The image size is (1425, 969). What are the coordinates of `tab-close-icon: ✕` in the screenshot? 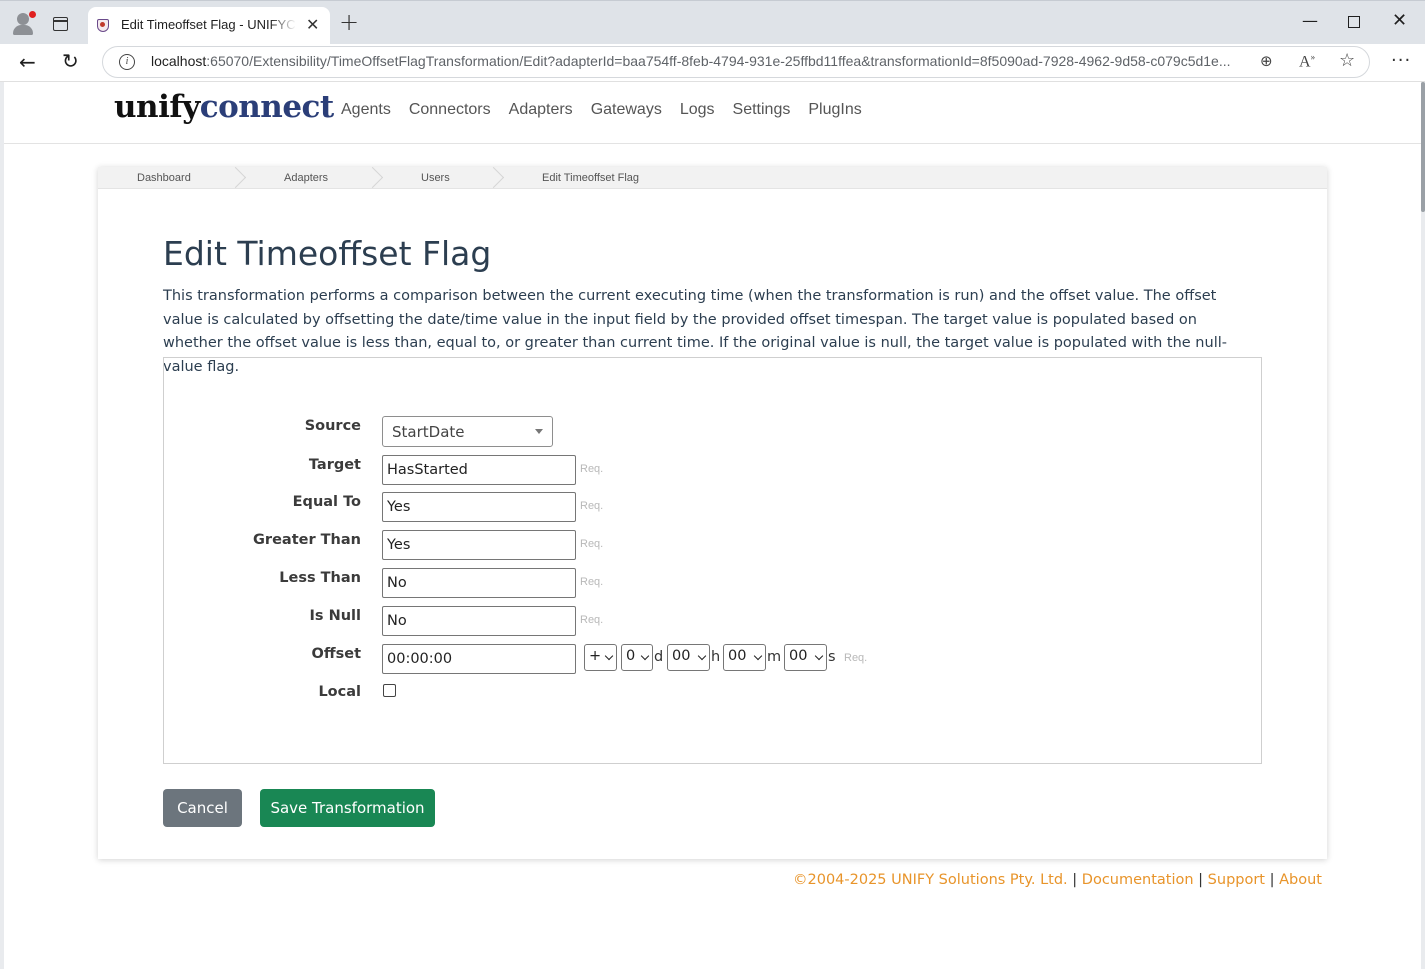 It's located at (312, 24).